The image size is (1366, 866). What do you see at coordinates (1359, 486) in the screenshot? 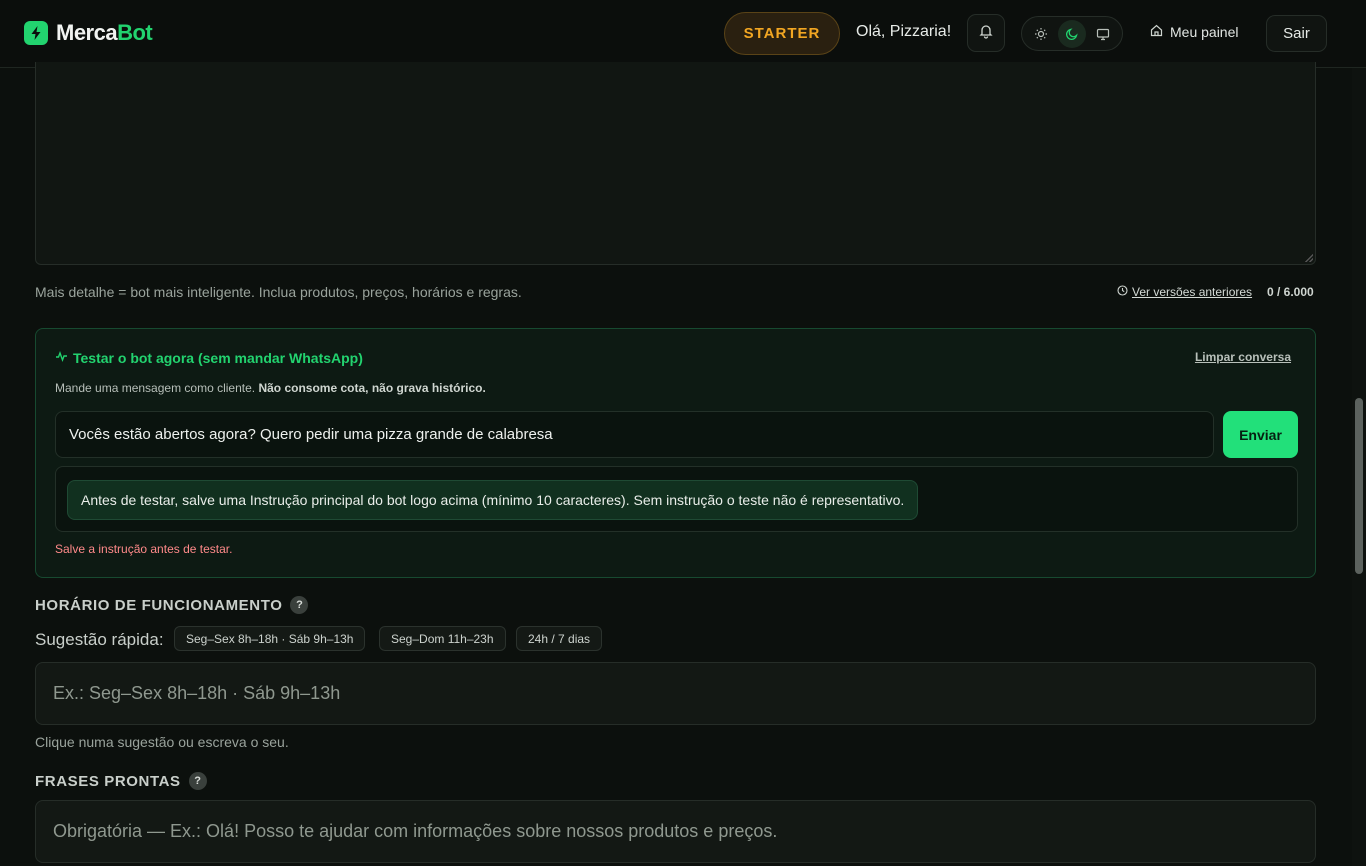
I see `scrollbar-thumb` at bounding box center [1359, 486].